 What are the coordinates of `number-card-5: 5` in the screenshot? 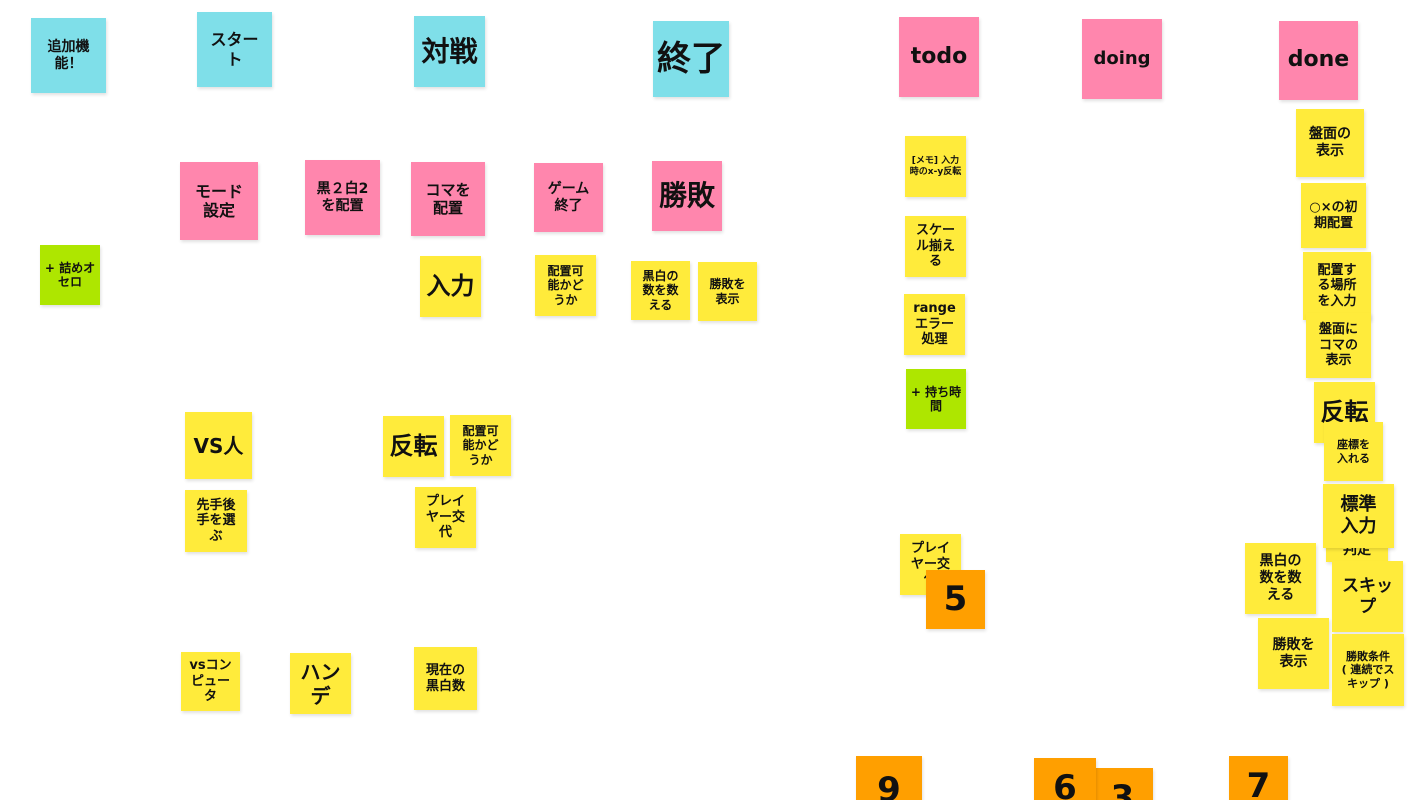 It's located at (955, 599).